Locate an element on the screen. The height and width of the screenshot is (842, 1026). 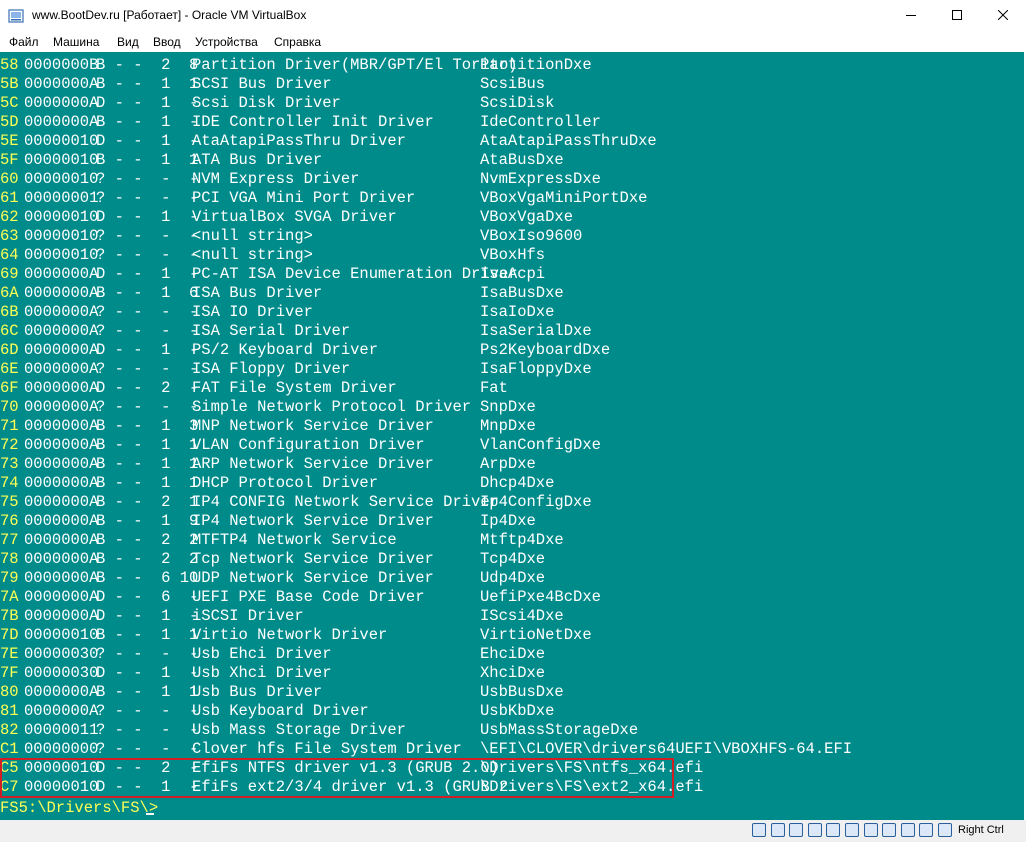
driver-name: ISA Bus Driver is located at coordinates (257, 293).